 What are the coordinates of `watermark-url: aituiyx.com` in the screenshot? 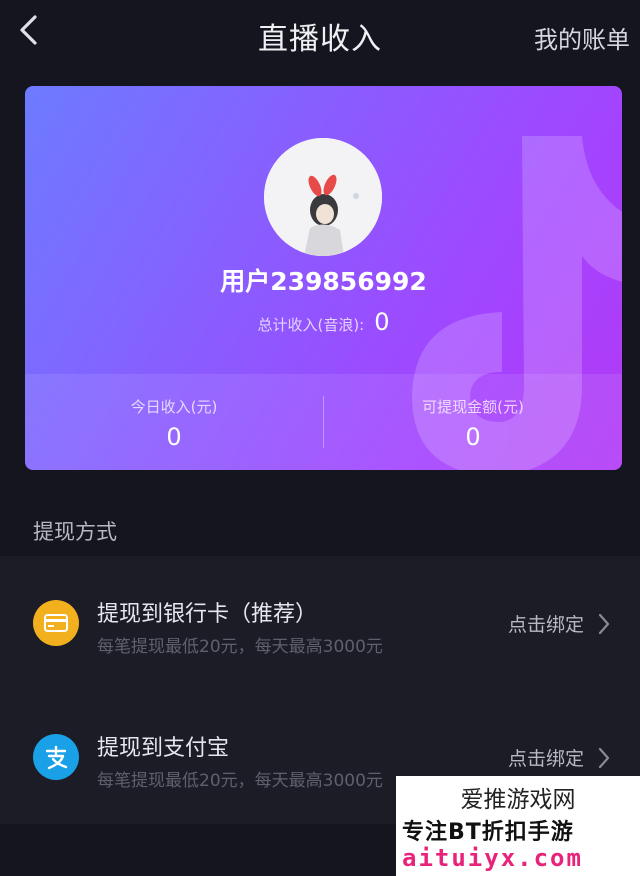 It's located at (492, 858).